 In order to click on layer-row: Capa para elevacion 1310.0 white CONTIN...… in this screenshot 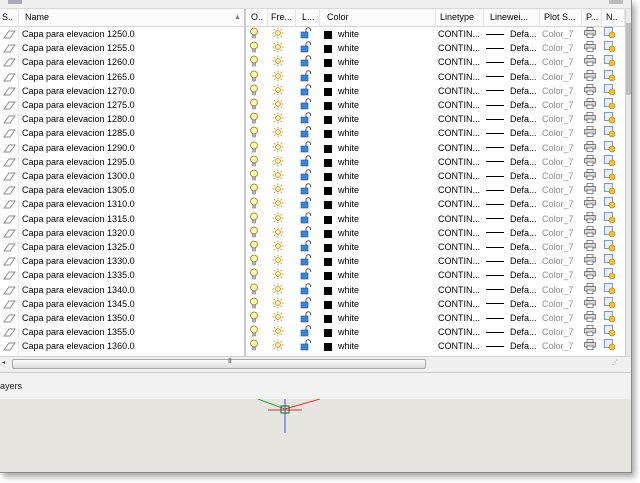, I will do `click(312, 204)`.